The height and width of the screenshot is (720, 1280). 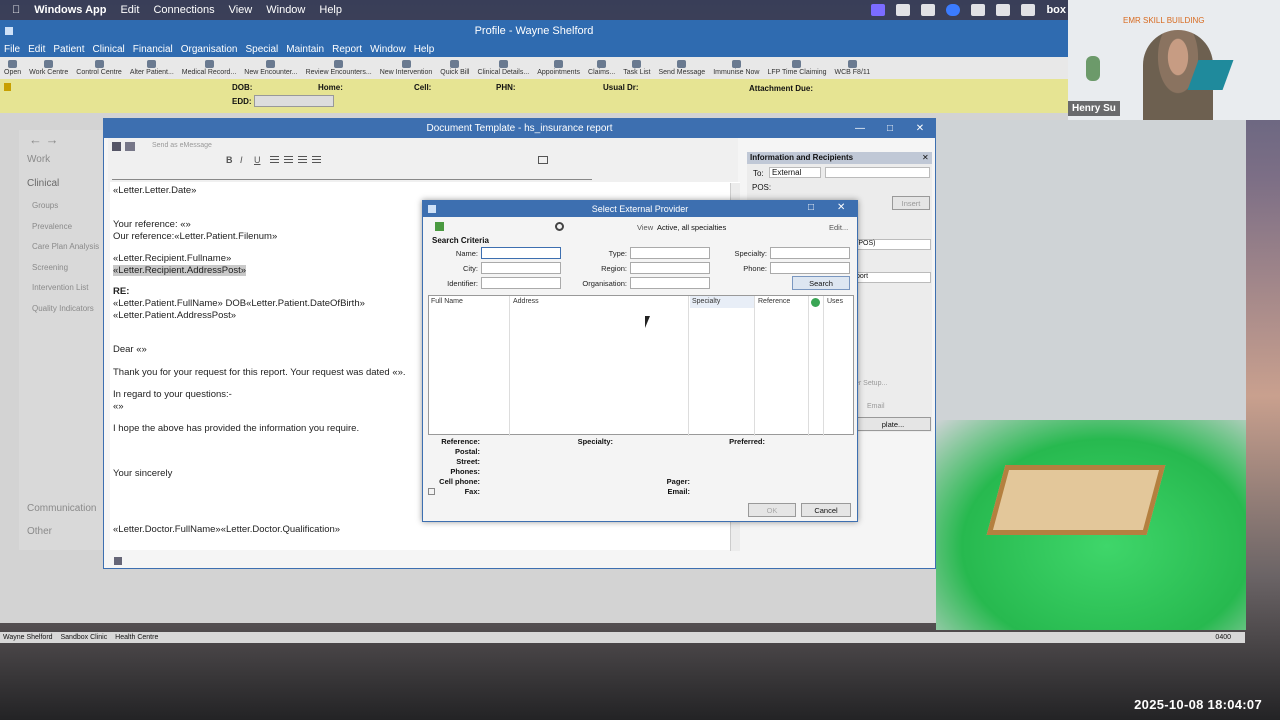 What do you see at coordinates (920, 128) in the screenshot?
I see `close-icon: ✕` at bounding box center [920, 128].